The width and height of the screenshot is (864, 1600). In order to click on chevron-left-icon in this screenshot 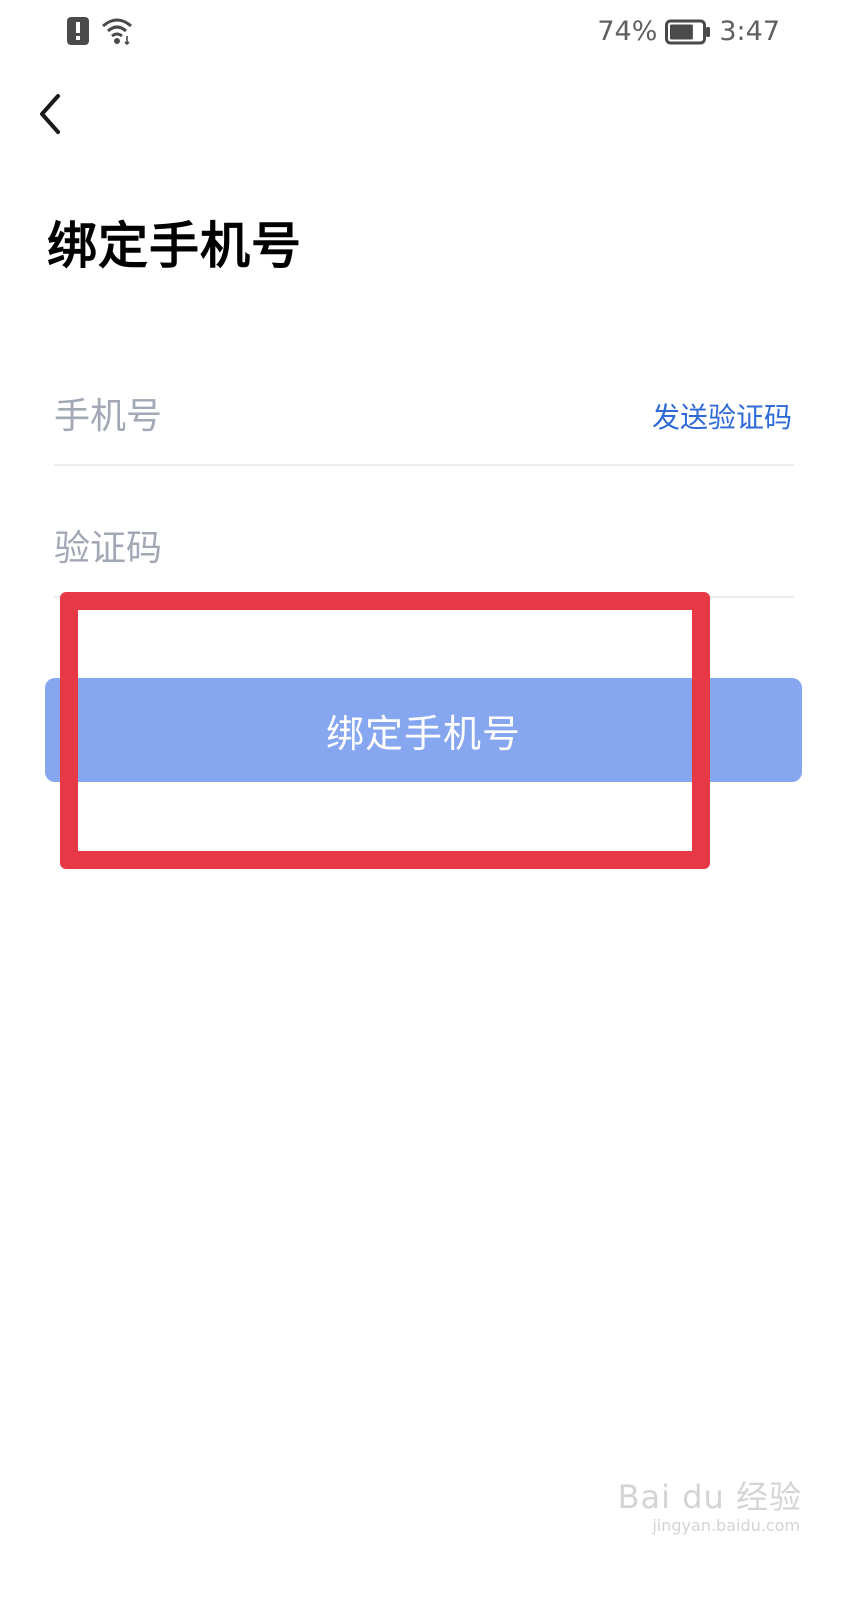, I will do `click(50, 114)`.